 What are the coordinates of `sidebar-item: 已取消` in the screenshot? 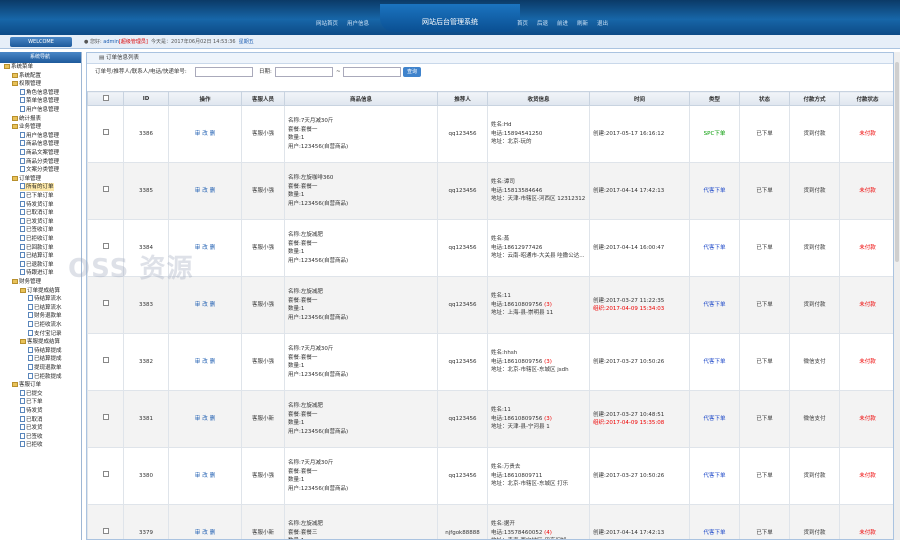 It's located at (31, 419).